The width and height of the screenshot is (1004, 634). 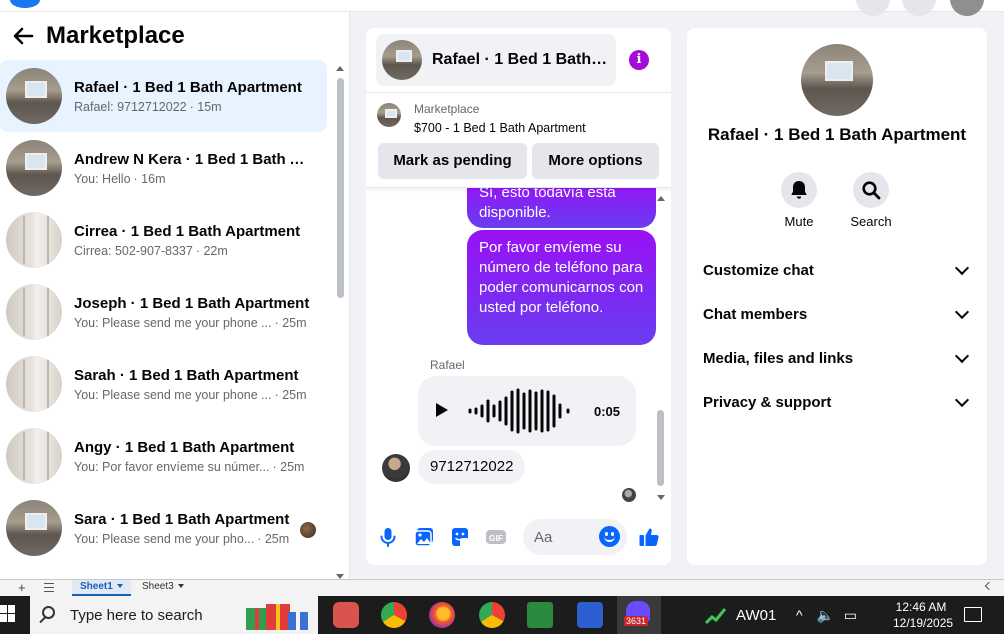 What do you see at coordinates (609, 536) in the screenshot?
I see `emoji-icon` at bounding box center [609, 536].